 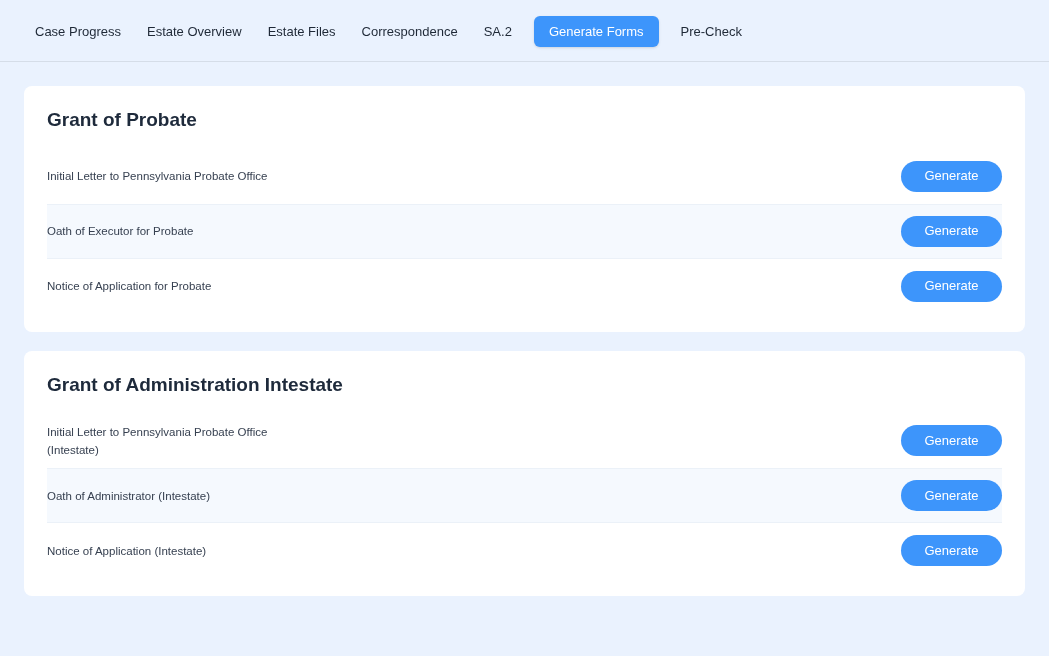 I want to click on form-name: Initial Letter to Pennsylvania Probate Office (Intestate), so click(x=158, y=441).